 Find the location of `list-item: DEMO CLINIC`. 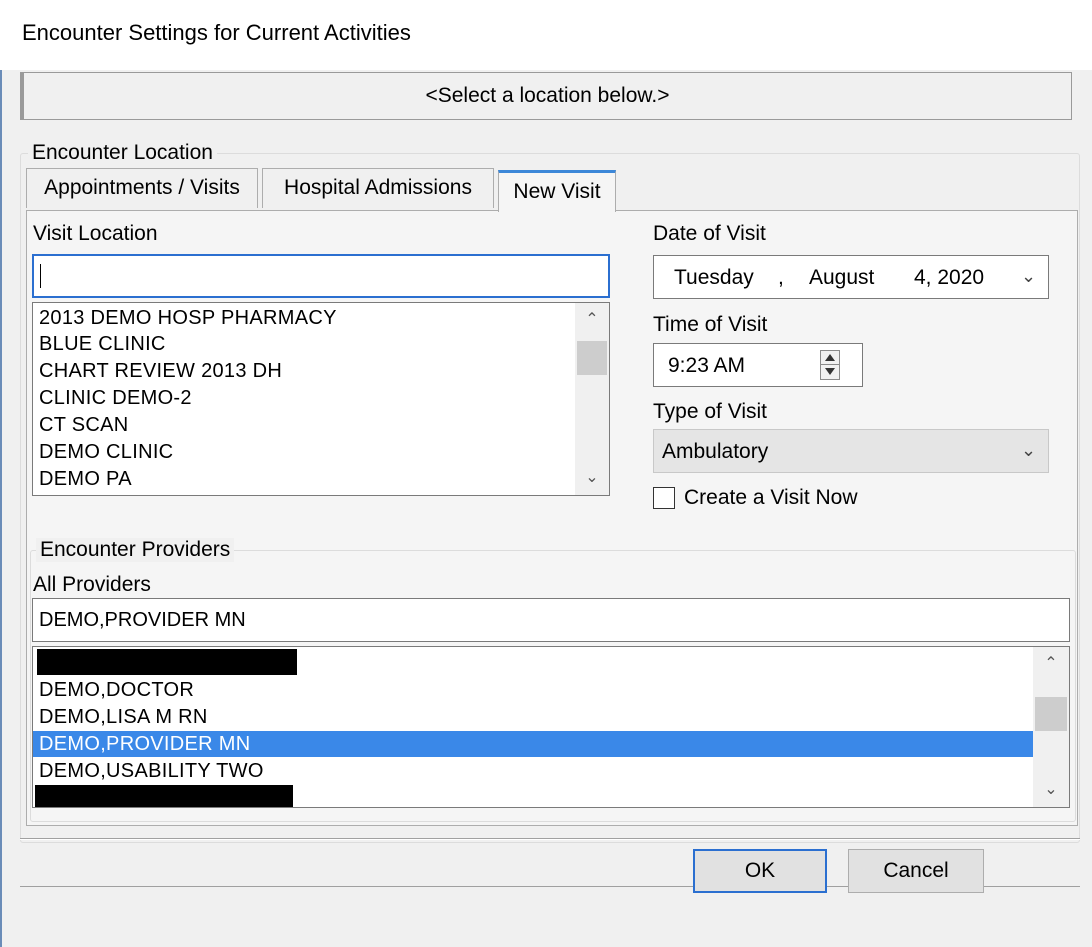

list-item: DEMO CLINIC is located at coordinates (304, 452).